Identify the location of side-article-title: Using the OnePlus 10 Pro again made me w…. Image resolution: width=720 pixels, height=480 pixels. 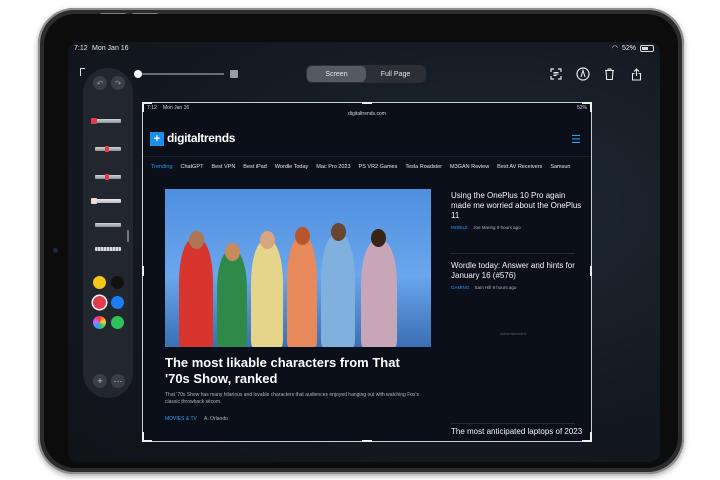
(517, 206).